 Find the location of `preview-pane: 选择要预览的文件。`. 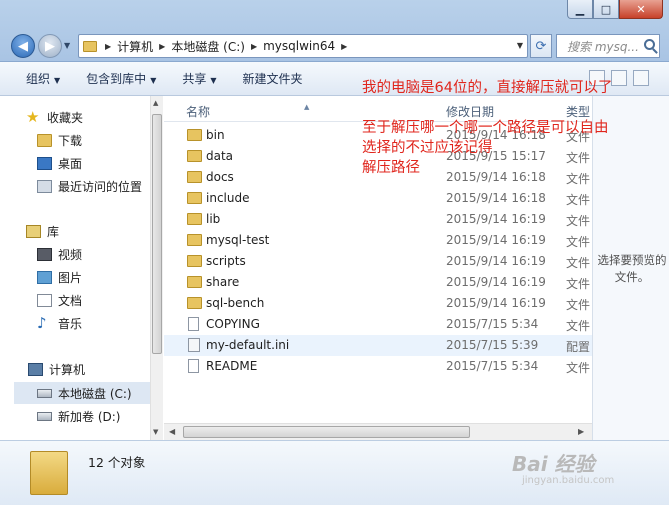

preview-pane: 选择要预览的文件。 is located at coordinates (630, 268).